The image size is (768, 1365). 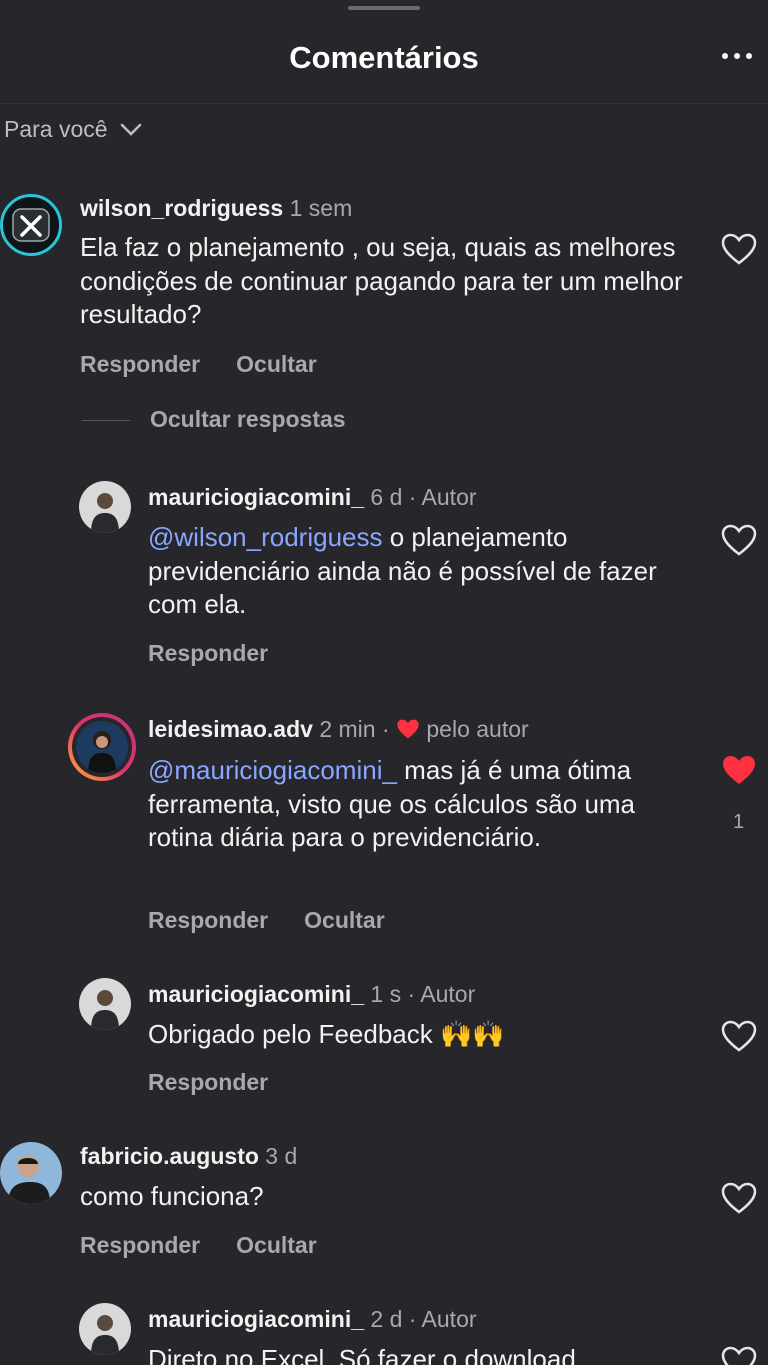 What do you see at coordinates (423, 497) in the screenshot?
I see `timestamp: 6 d · Autor` at bounding box center [423, 497].